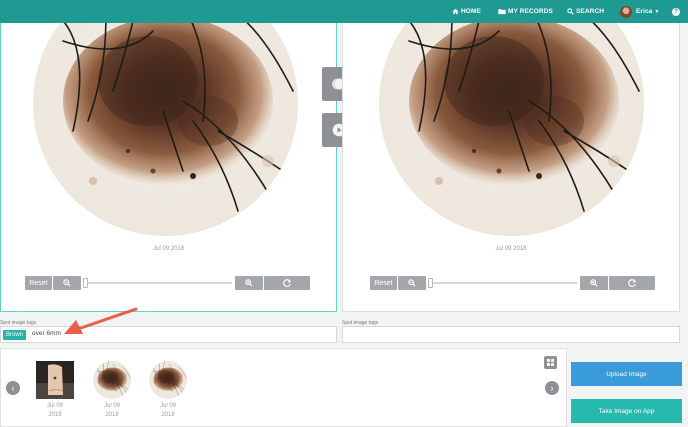 The height and width of the screenshot is (427, 688). I want to click on thumbnail-photo-image, so click(55, 380).